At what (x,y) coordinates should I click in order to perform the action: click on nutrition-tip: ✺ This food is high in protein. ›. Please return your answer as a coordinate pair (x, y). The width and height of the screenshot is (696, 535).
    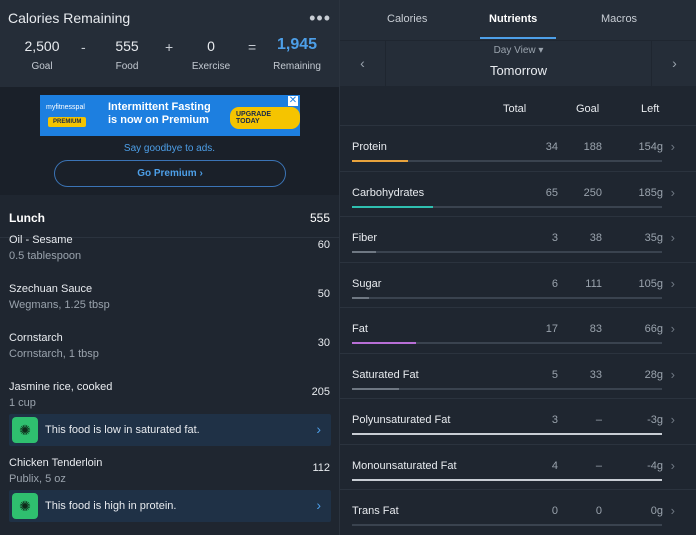
    Looking at the image, I should click on (170, 506).